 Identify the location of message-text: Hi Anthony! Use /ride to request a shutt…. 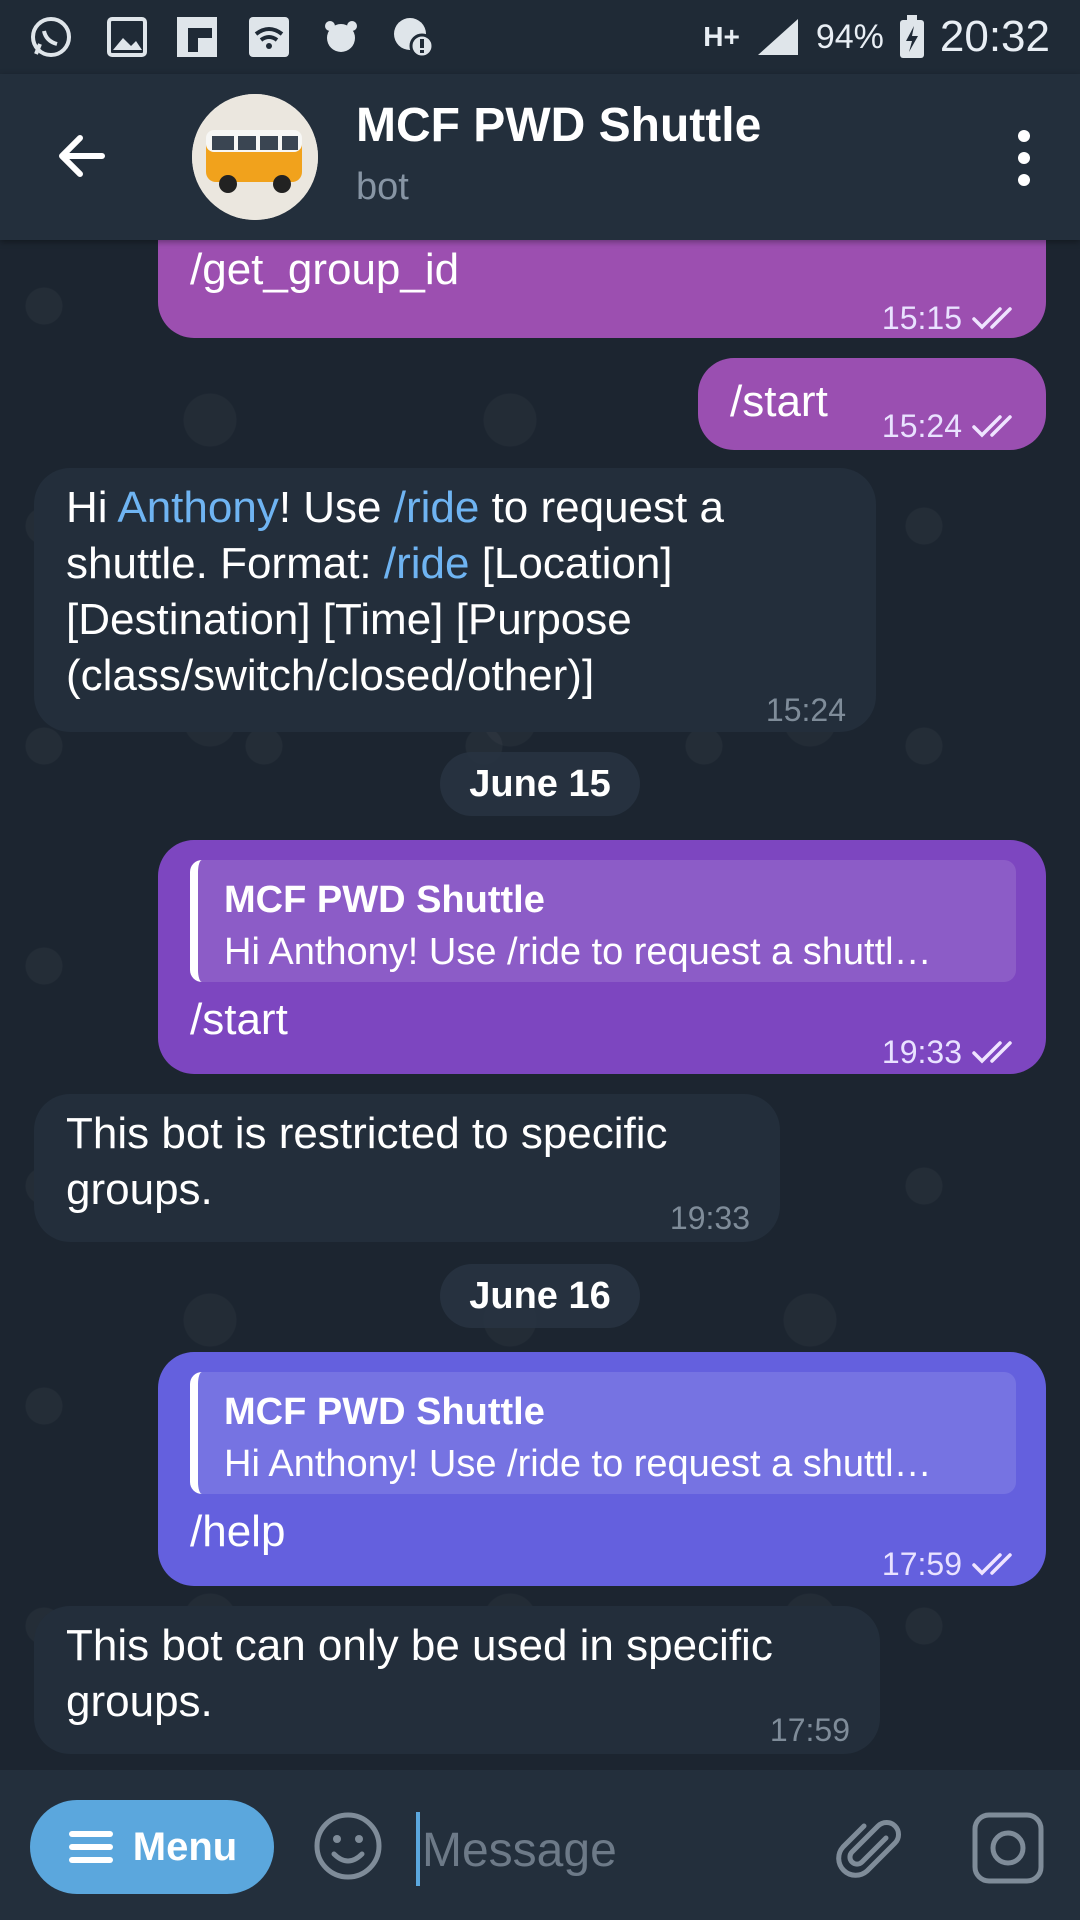
(461, 592).